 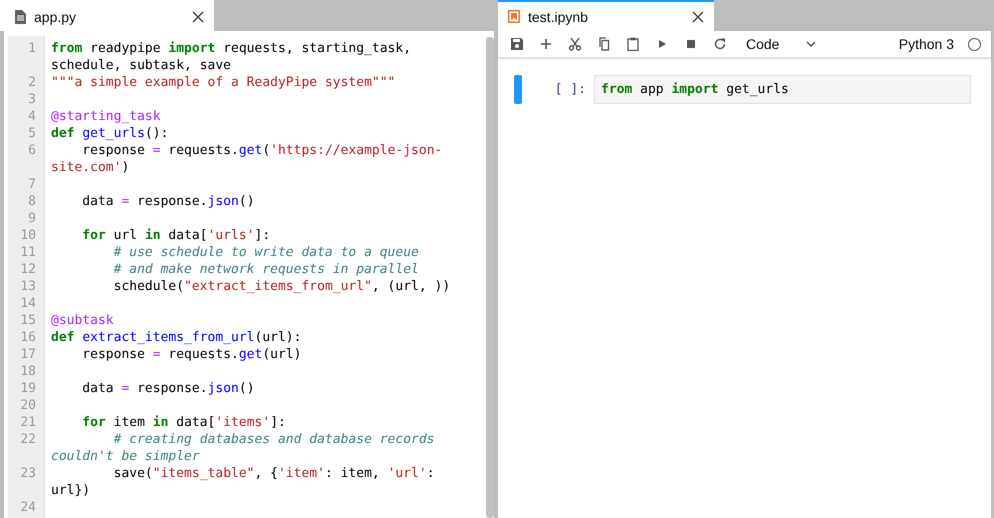 What do you see at coordinates (71, 490) in the screenshot?
I see `code-line: url})` at bounding box center [71, 490].